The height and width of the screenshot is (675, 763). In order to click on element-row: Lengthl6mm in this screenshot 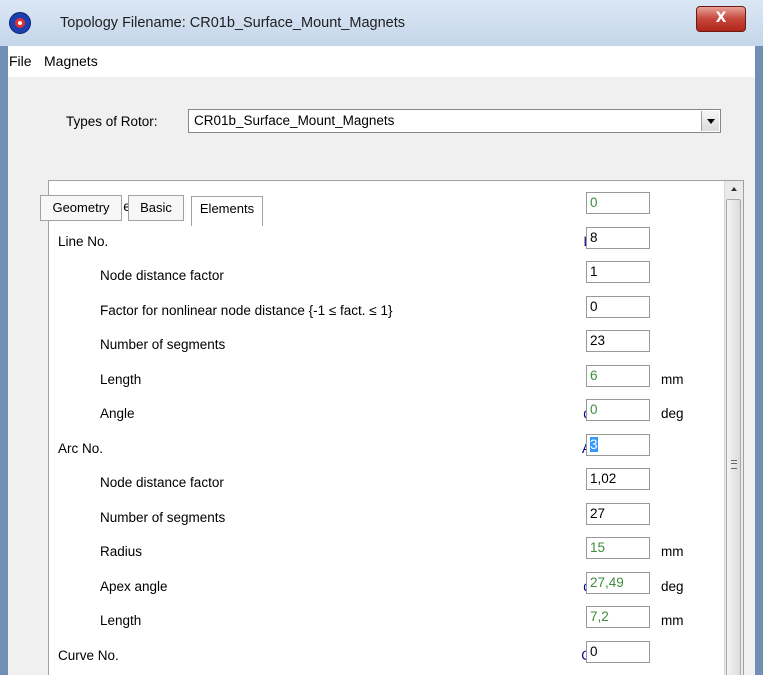, I will do `click(379, 376)`.